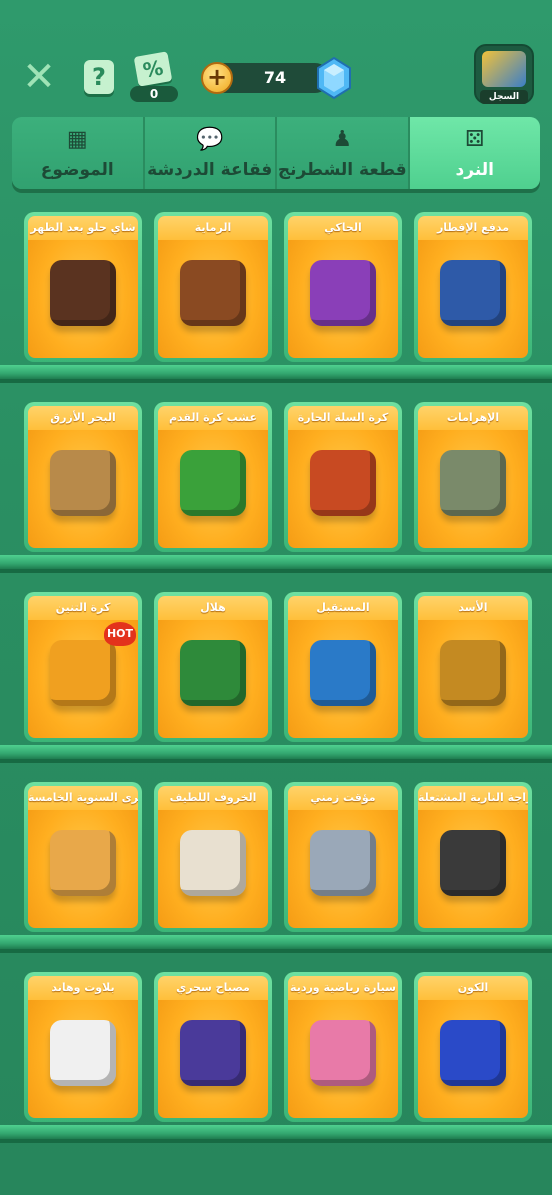 The height and width of the screenshot is (1195, 552). What do you see at coordinates (342, 170) in the screenshot?
I see `tab-label: قطعة الشطرنج` at bounding box center [342, 170].